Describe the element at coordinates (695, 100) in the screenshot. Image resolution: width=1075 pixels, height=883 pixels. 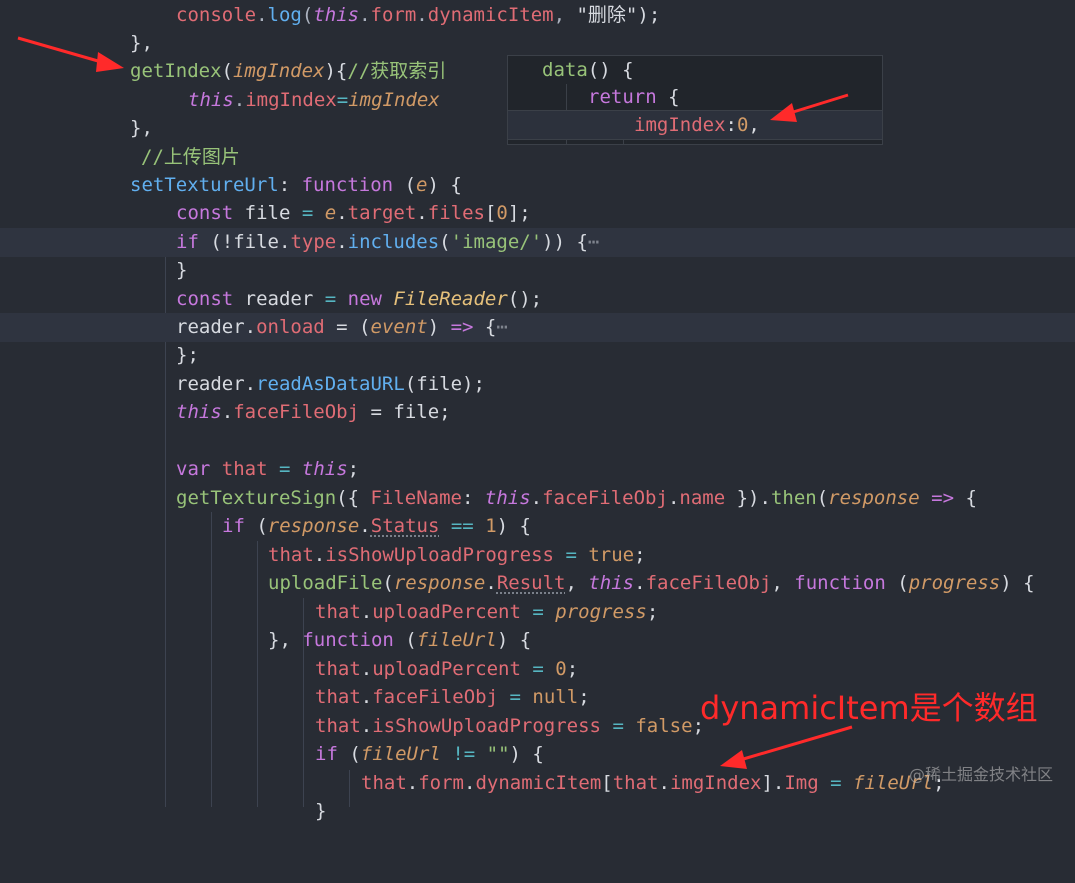
I see `code-inset-panel: data() { return { imgIndex:0,` at that location.